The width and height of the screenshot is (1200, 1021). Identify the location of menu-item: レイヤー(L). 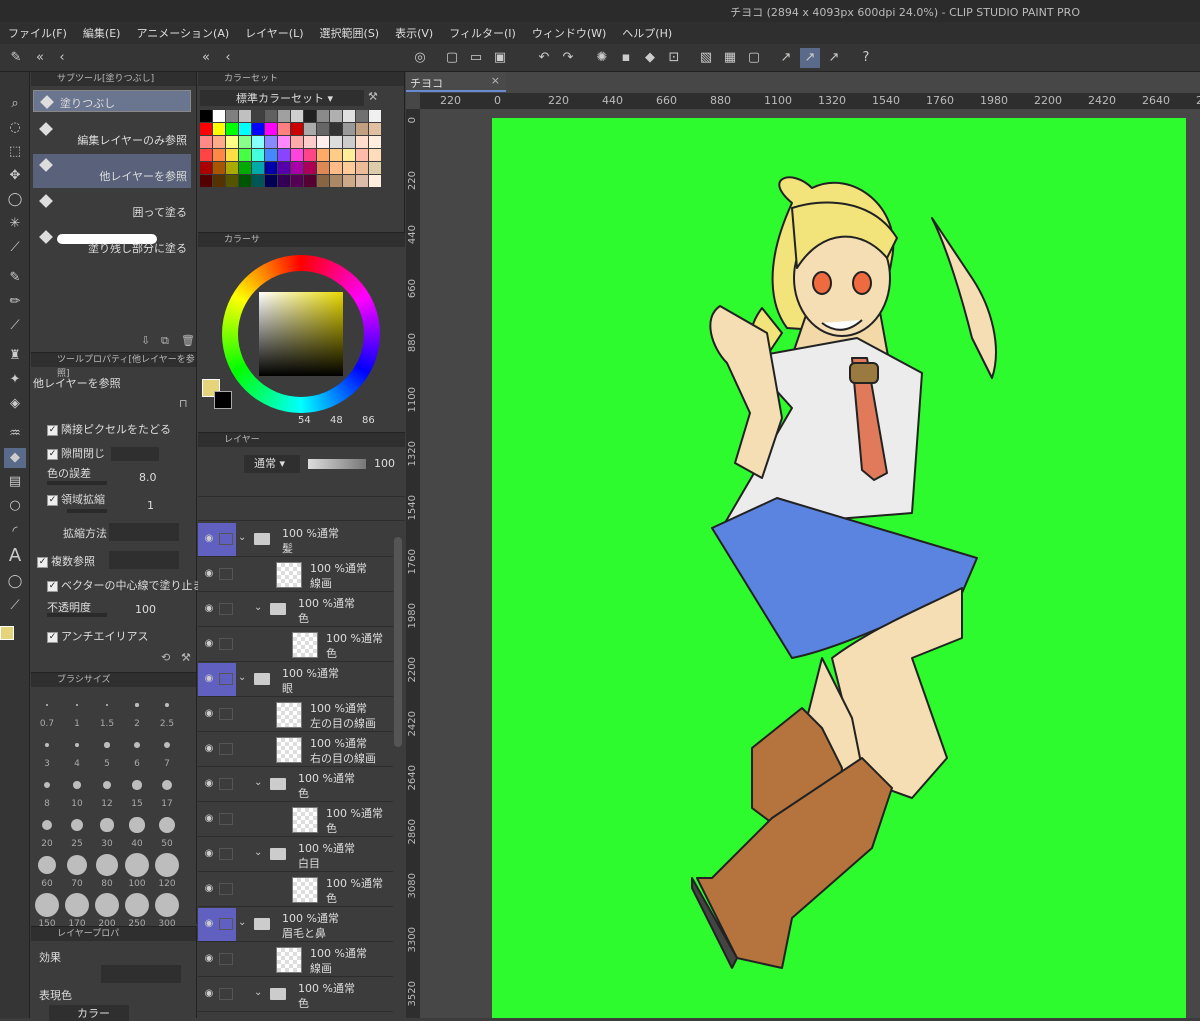
(274, 33).